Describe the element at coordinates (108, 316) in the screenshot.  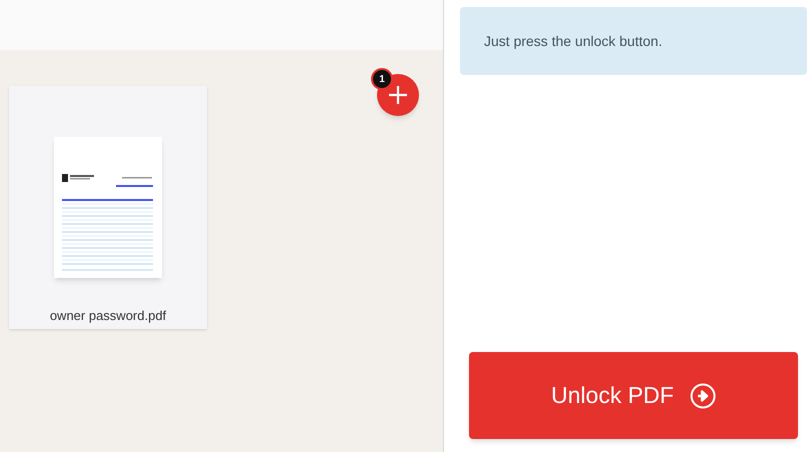
I see `file-name: owner password.pdf` at that location.